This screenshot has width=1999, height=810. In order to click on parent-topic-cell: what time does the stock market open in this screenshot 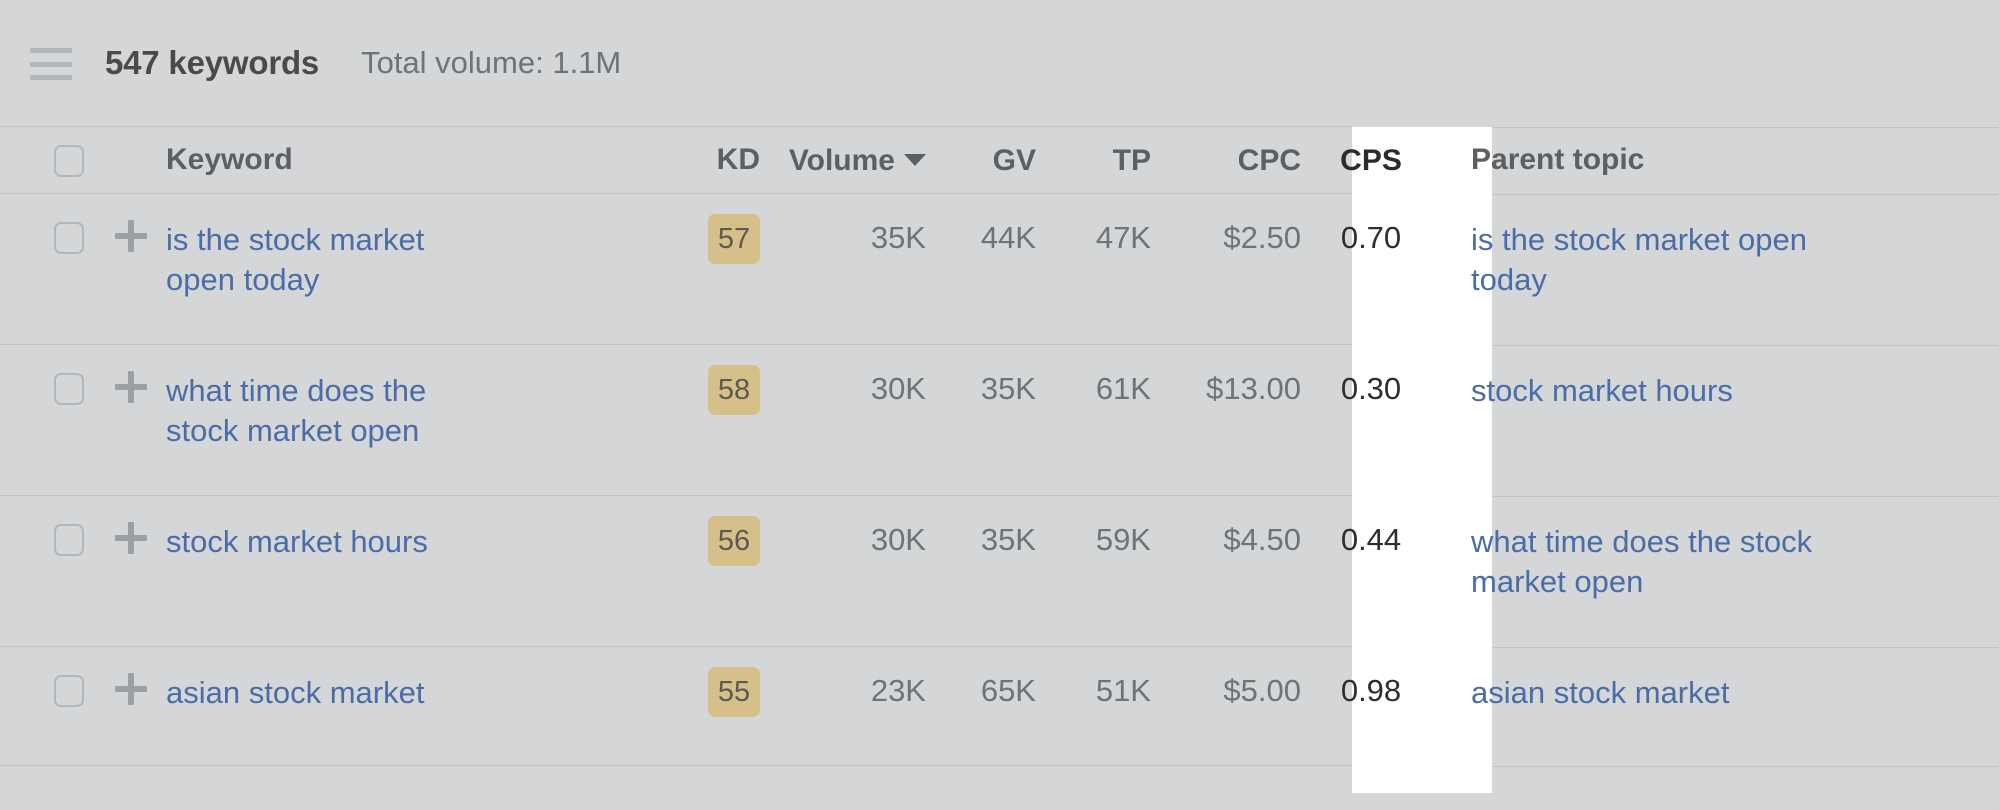, I will do `click(1720, 562)`.